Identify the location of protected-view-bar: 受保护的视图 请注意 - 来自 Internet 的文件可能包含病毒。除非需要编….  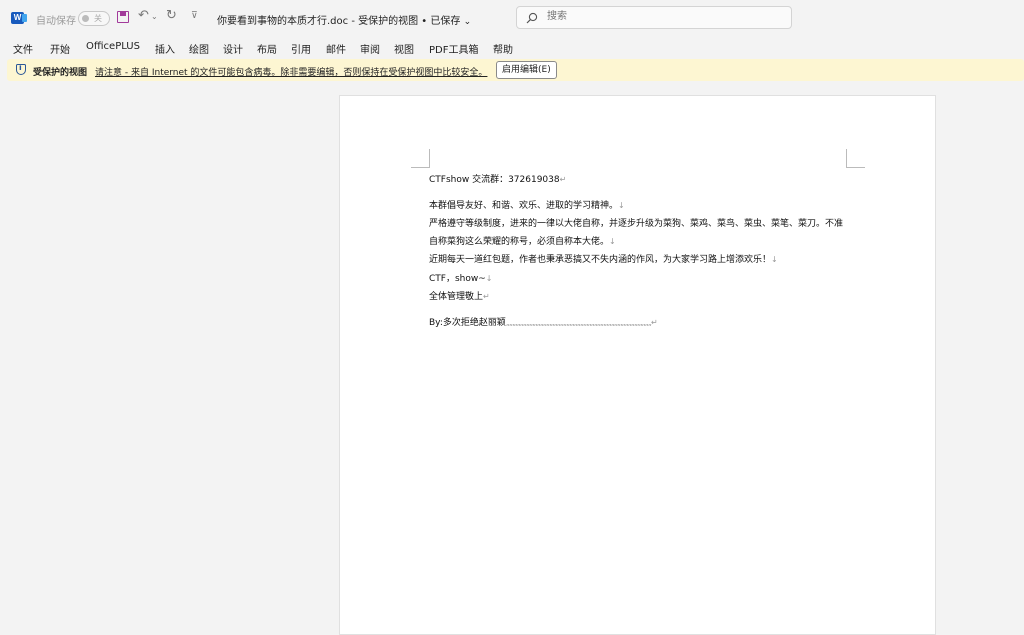
(515, 70).